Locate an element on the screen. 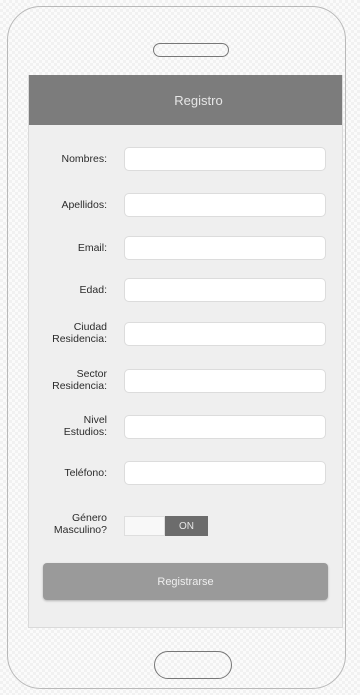 The width and height of the screenshot is (360, 695). edad-label: Edad: is located at coordinates (93, 290).